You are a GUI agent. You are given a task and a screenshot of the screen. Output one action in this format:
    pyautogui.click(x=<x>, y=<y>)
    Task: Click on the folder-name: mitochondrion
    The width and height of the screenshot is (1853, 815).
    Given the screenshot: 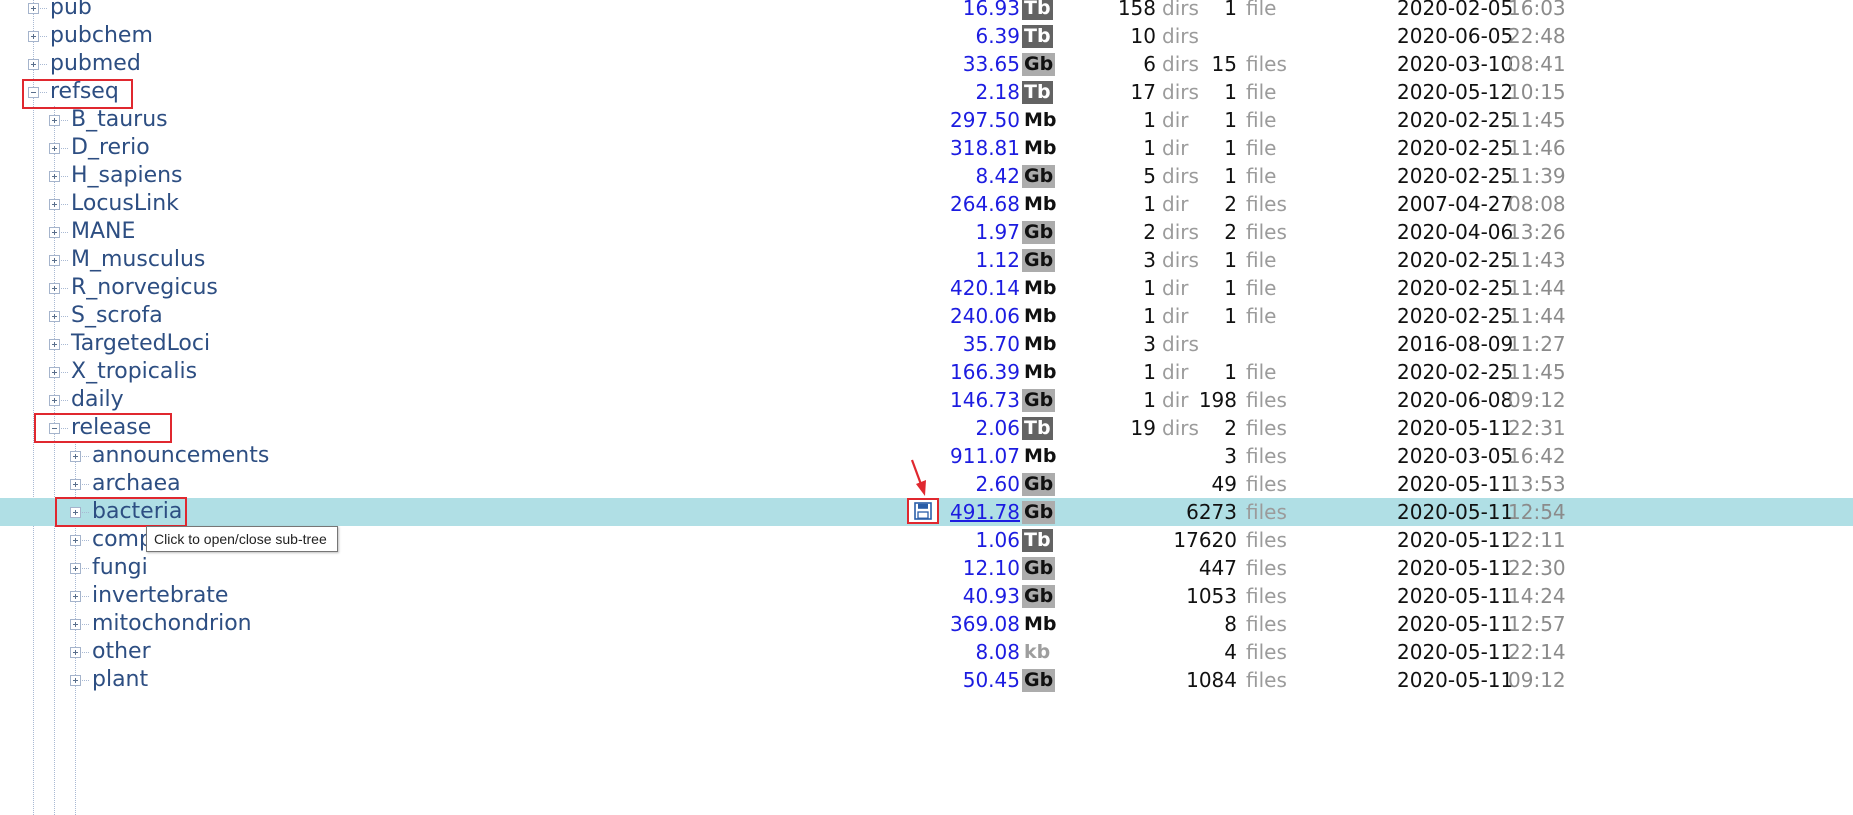 What is the action you would take?
    pyautogui.click(x=172, y=624)
    